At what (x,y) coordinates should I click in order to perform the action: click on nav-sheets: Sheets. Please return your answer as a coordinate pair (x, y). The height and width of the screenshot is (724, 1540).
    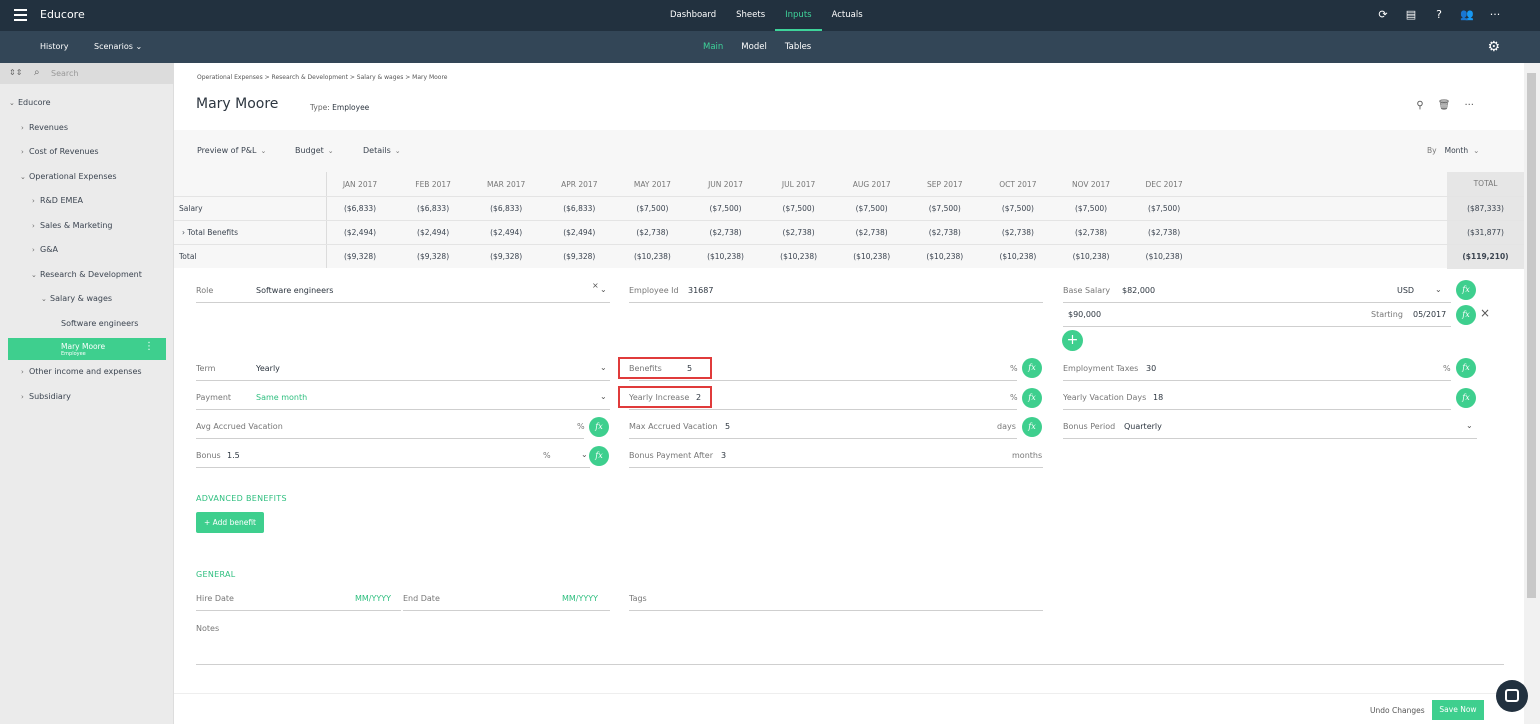
    Looking at the image, I should click on (750, 15).